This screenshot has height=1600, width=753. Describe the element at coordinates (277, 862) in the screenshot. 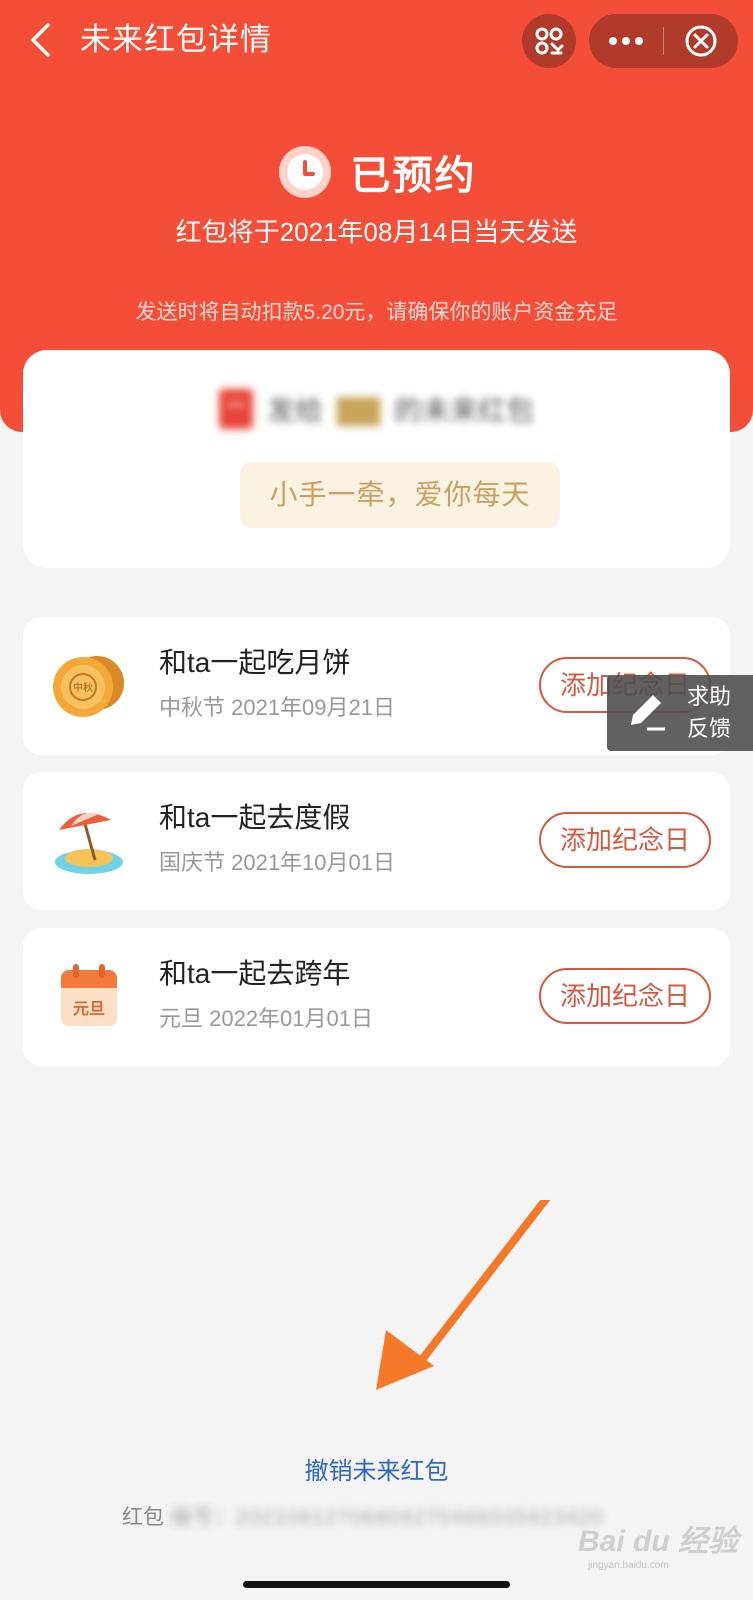

I see `event-date: 国庆节 2021年10月01日` at that location.